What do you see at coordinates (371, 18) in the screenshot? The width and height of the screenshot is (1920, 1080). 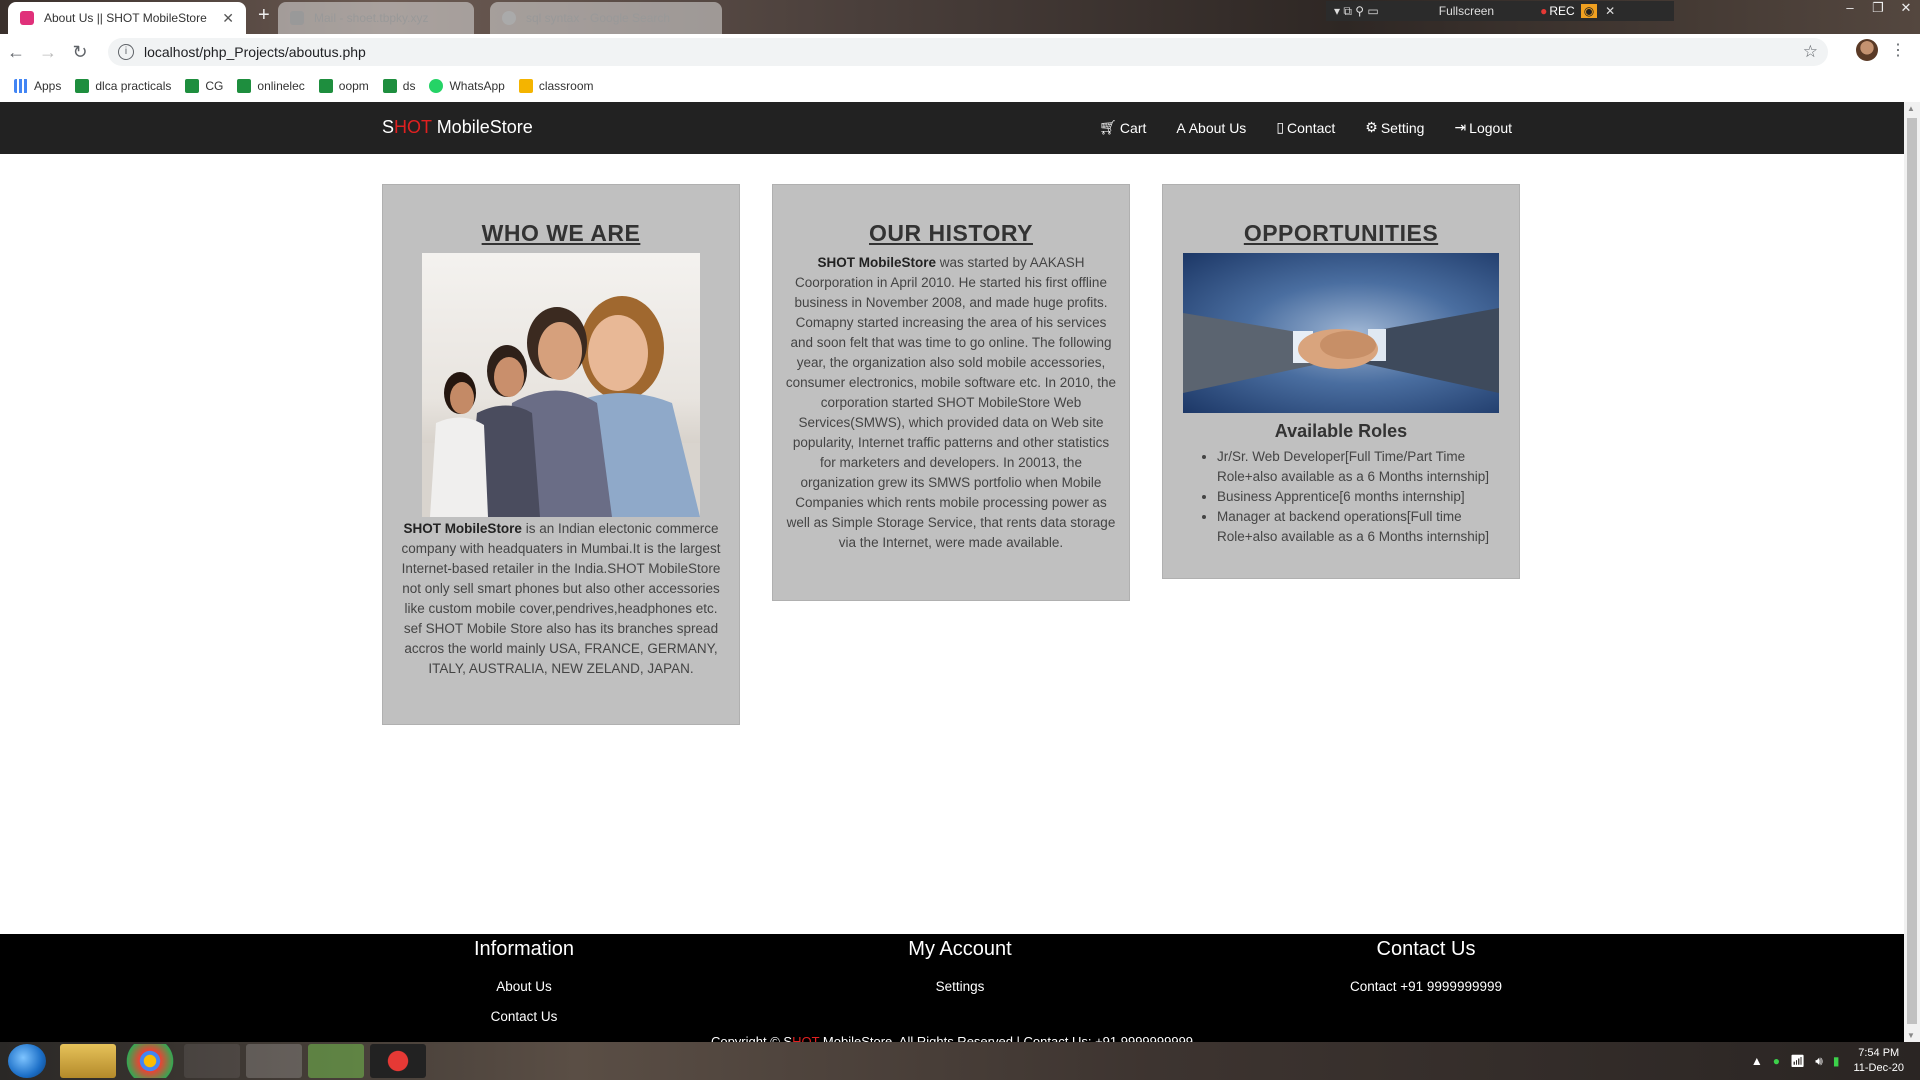 I see `tab-title: Mail - shoet.tbpky.xyz` at bounding box center [371, 18].